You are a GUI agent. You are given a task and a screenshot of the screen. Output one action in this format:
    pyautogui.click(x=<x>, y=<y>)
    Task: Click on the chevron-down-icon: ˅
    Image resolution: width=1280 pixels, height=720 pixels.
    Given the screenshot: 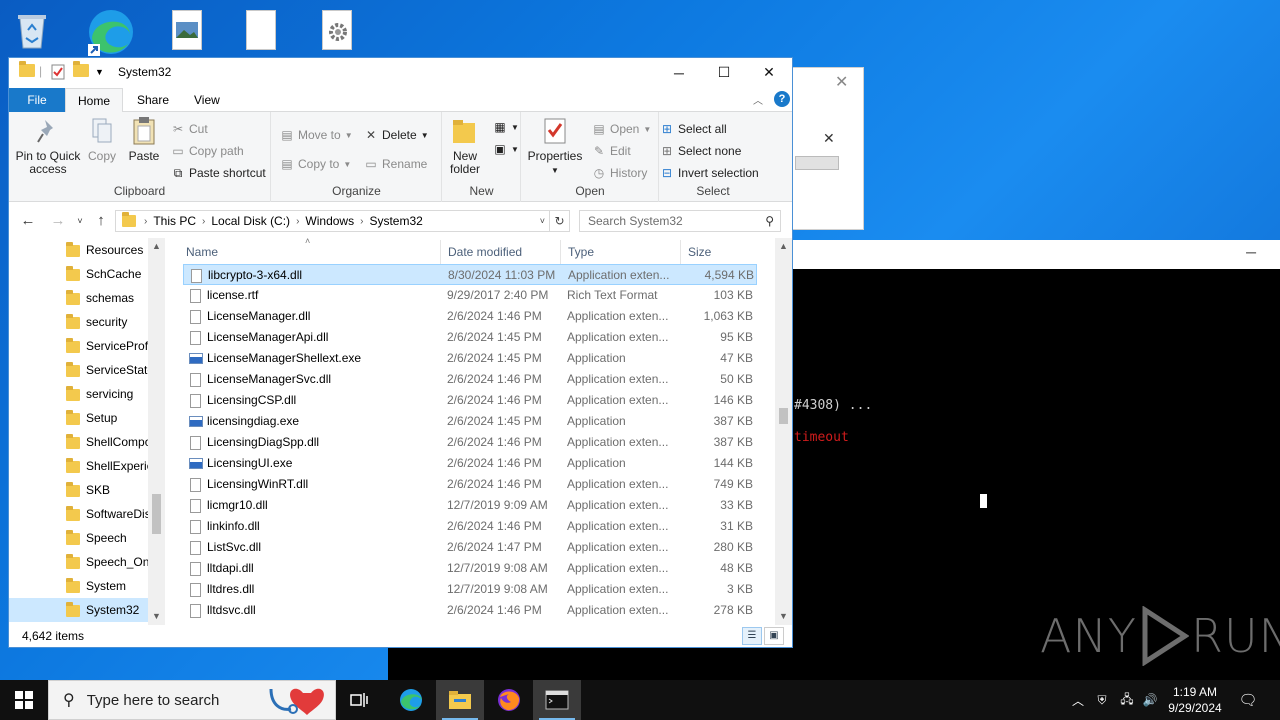 What is the action you would take?
    pyautogui.click(x=542, y=221)
    